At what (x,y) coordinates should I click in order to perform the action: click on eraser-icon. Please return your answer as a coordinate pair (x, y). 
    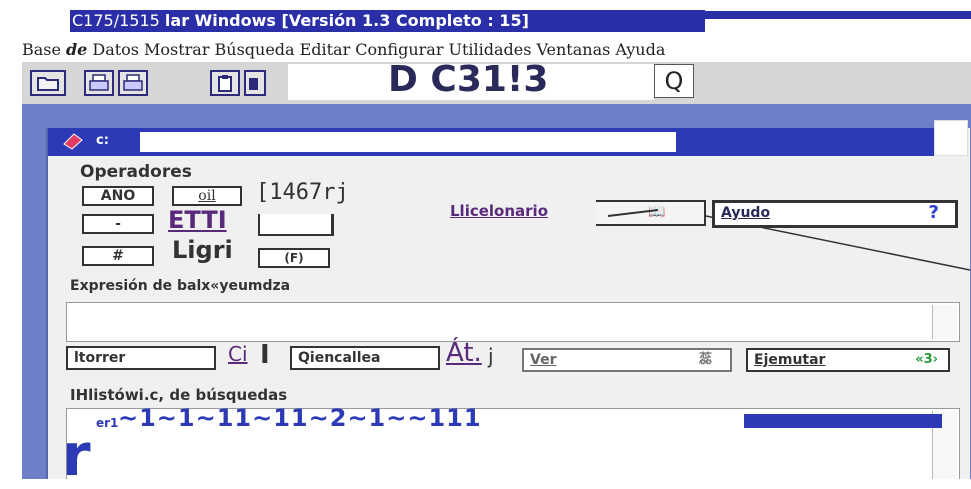
    Looking at the image, I should click on (74, 143).